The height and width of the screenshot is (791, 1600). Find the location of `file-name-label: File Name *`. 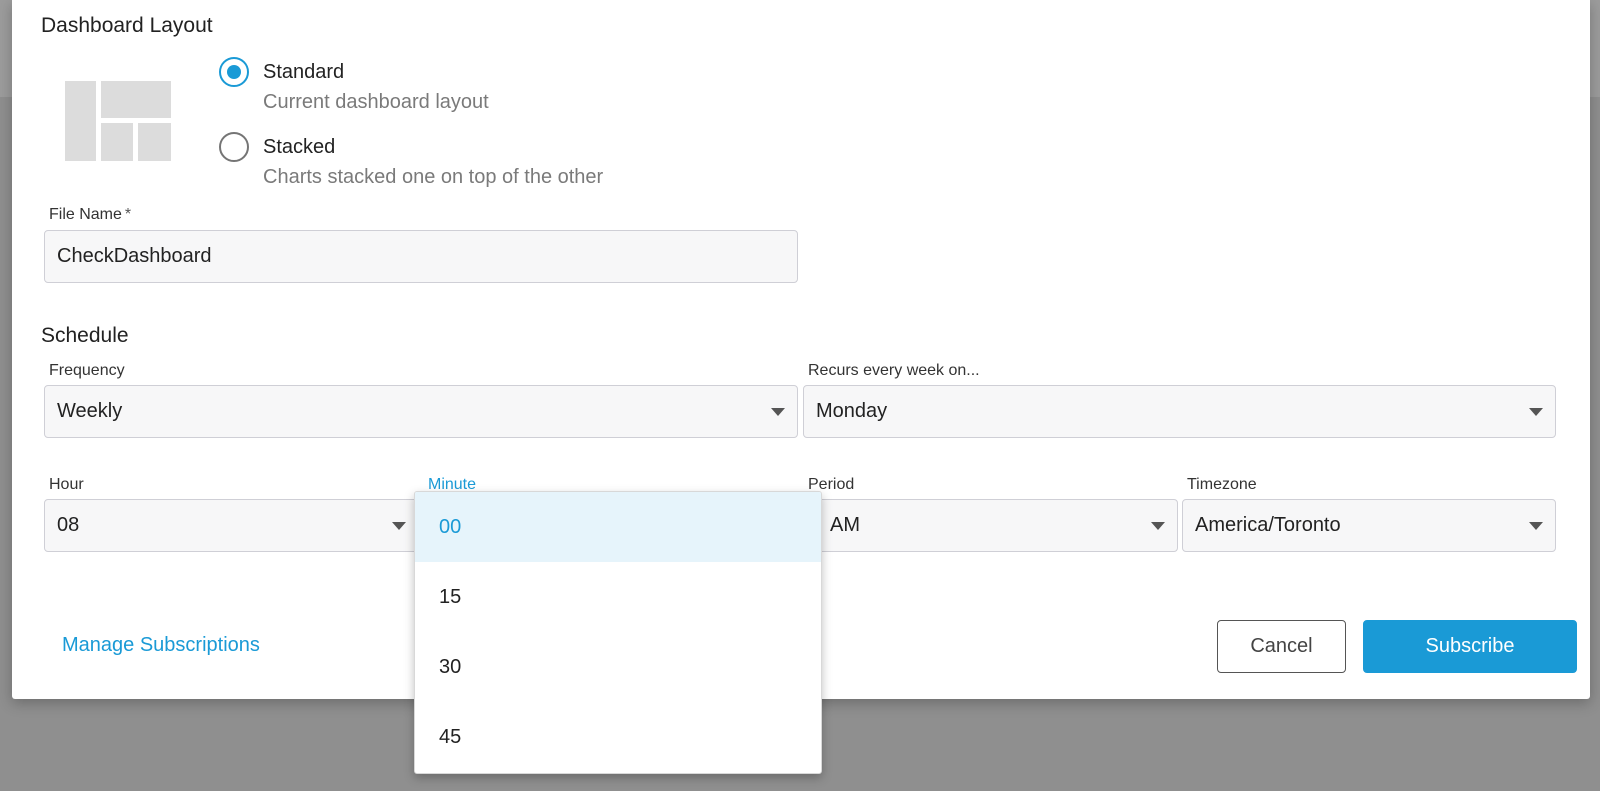

file-name-label: File Name * is located at coordinates (90, 214).